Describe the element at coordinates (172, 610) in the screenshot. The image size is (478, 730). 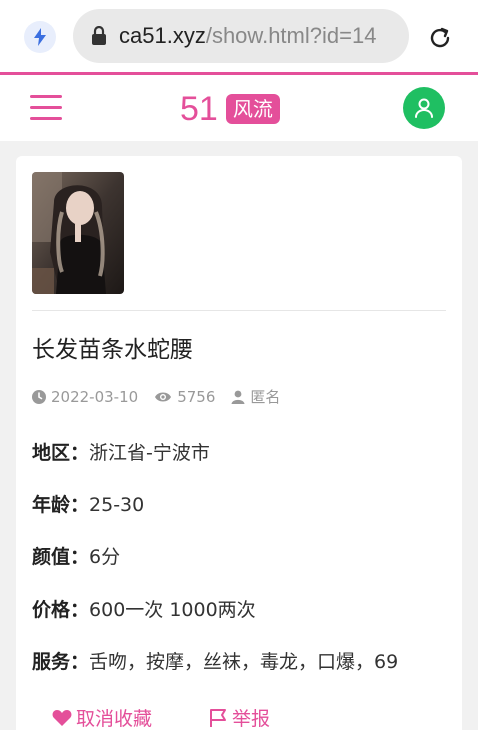
I see `field-value: 600一次 1000两次` at that location.